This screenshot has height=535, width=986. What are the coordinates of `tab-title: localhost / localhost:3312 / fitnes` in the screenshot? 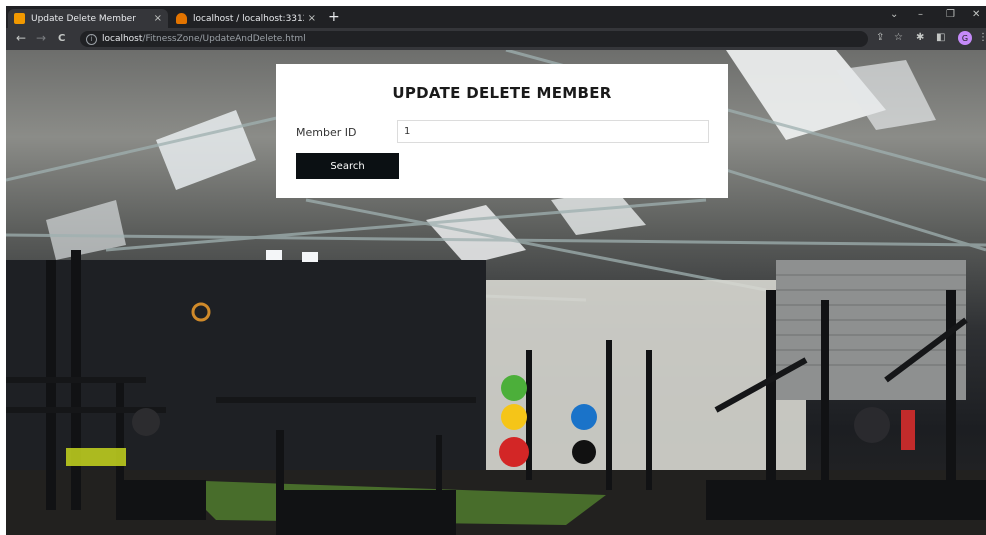 It's located at (248, 18).